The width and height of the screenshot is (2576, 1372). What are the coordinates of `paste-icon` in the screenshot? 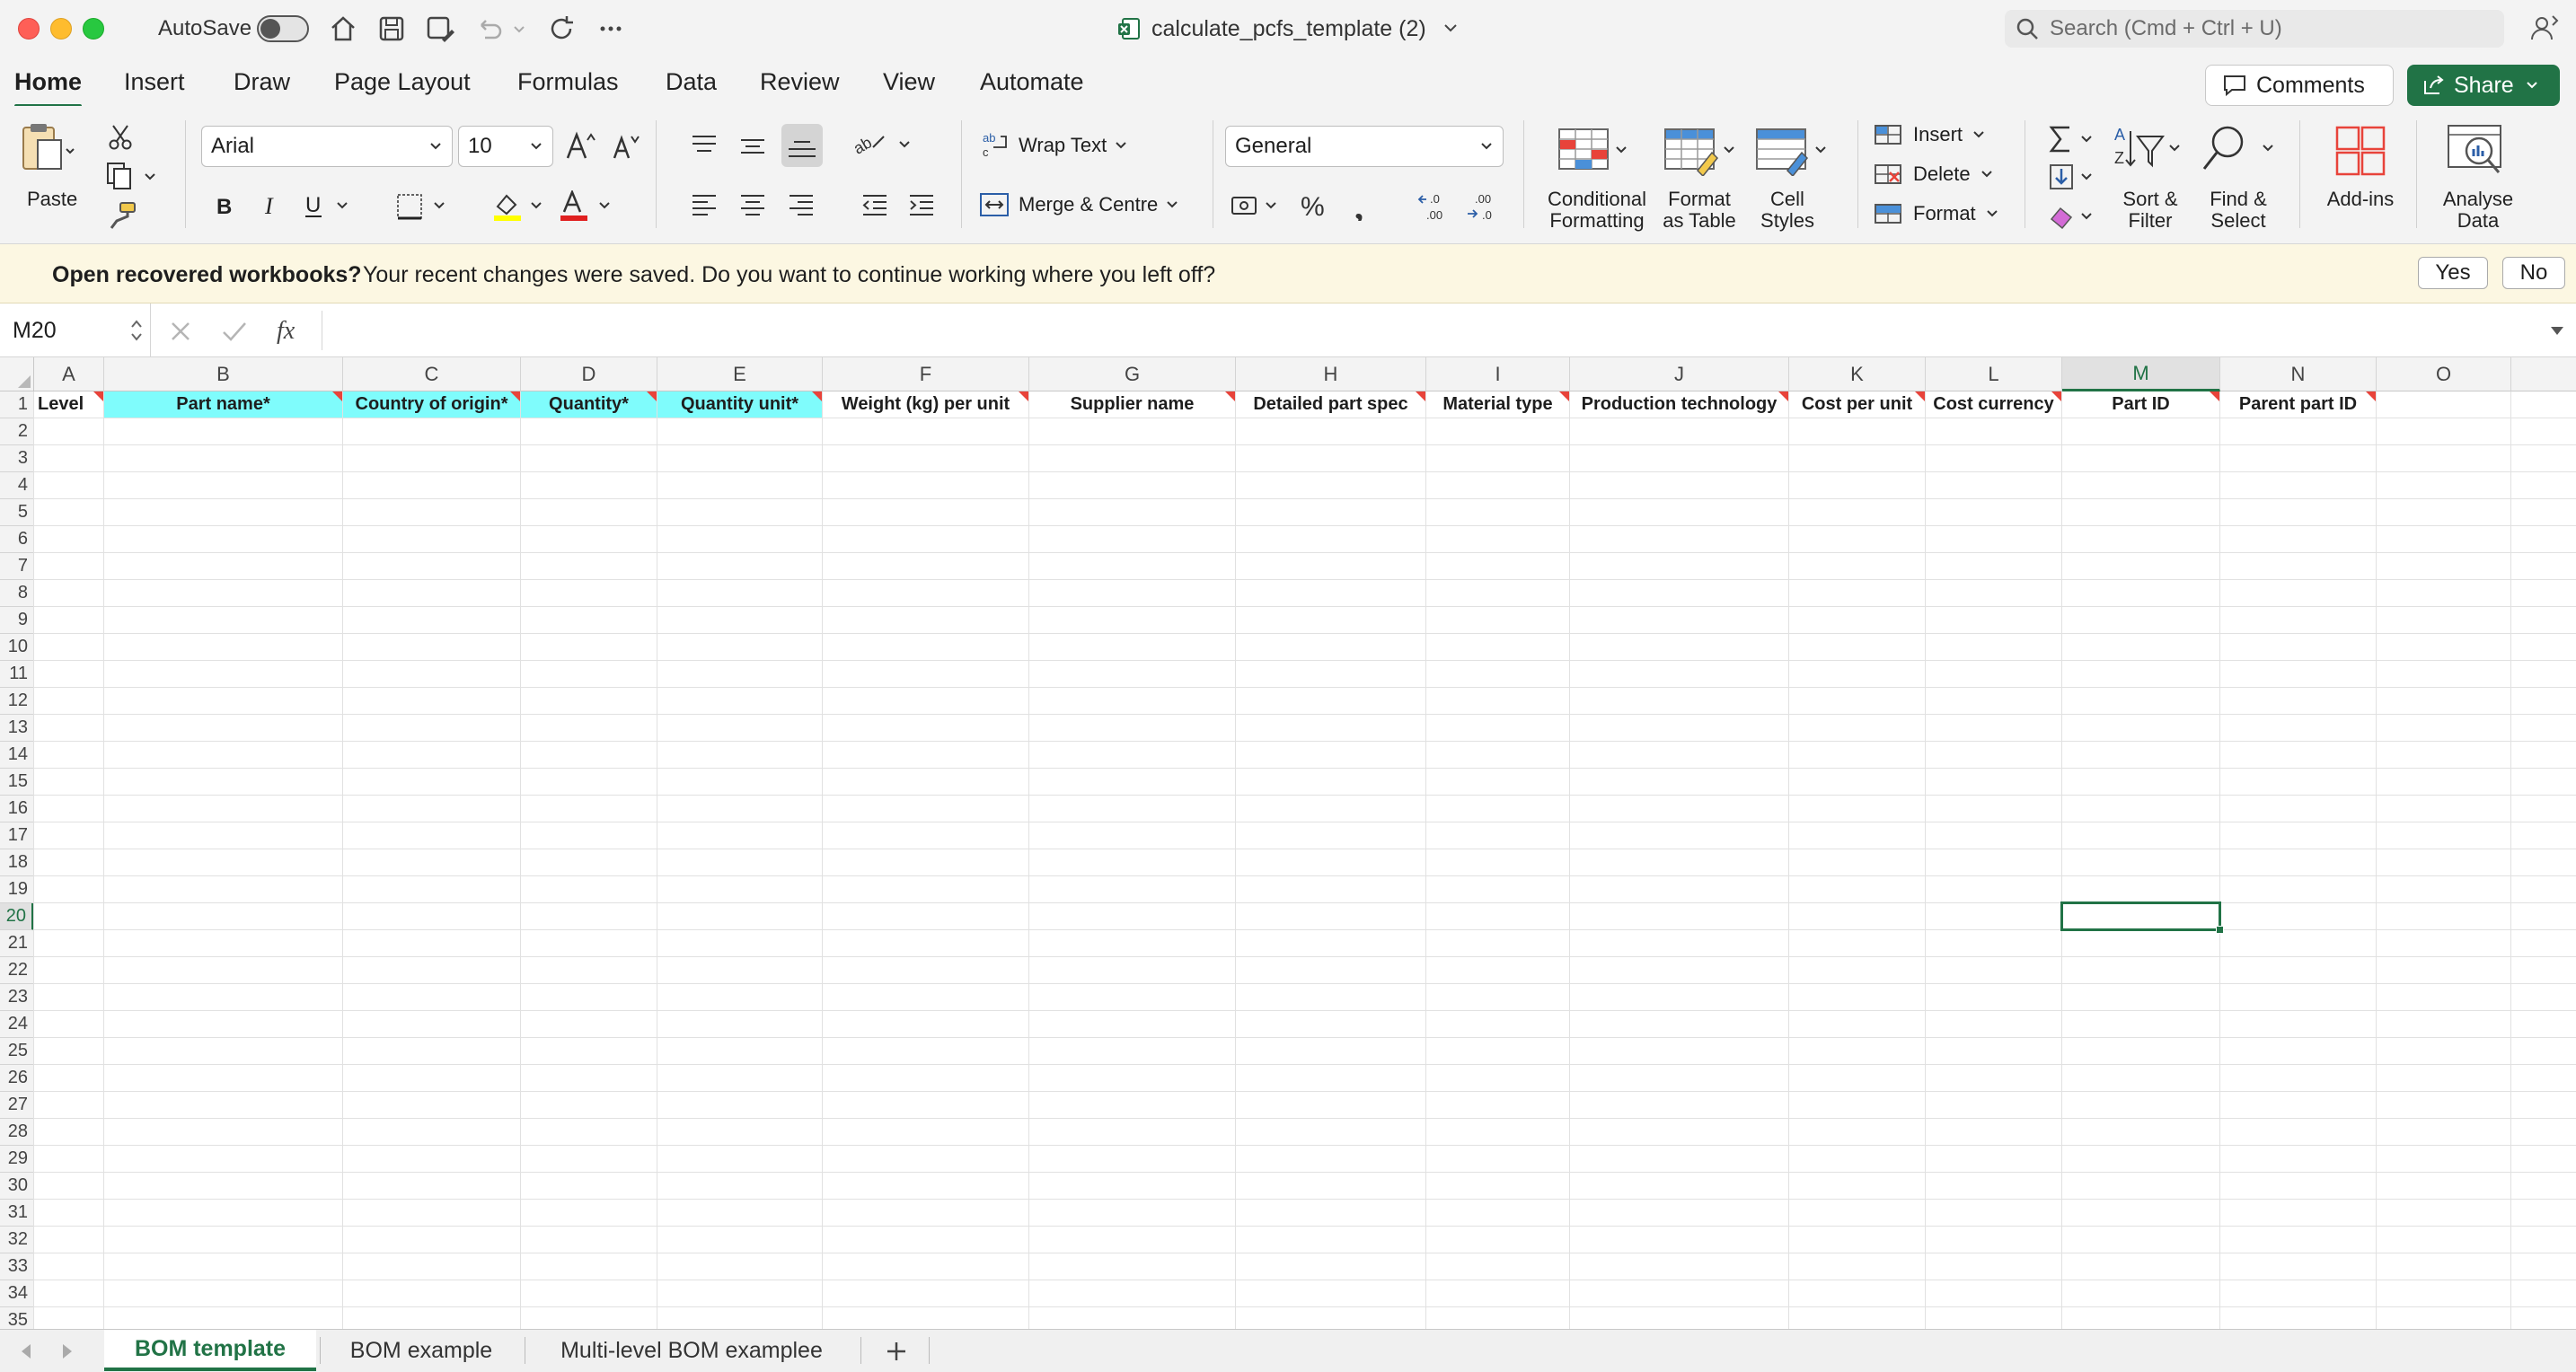 It's located at (47, 149).